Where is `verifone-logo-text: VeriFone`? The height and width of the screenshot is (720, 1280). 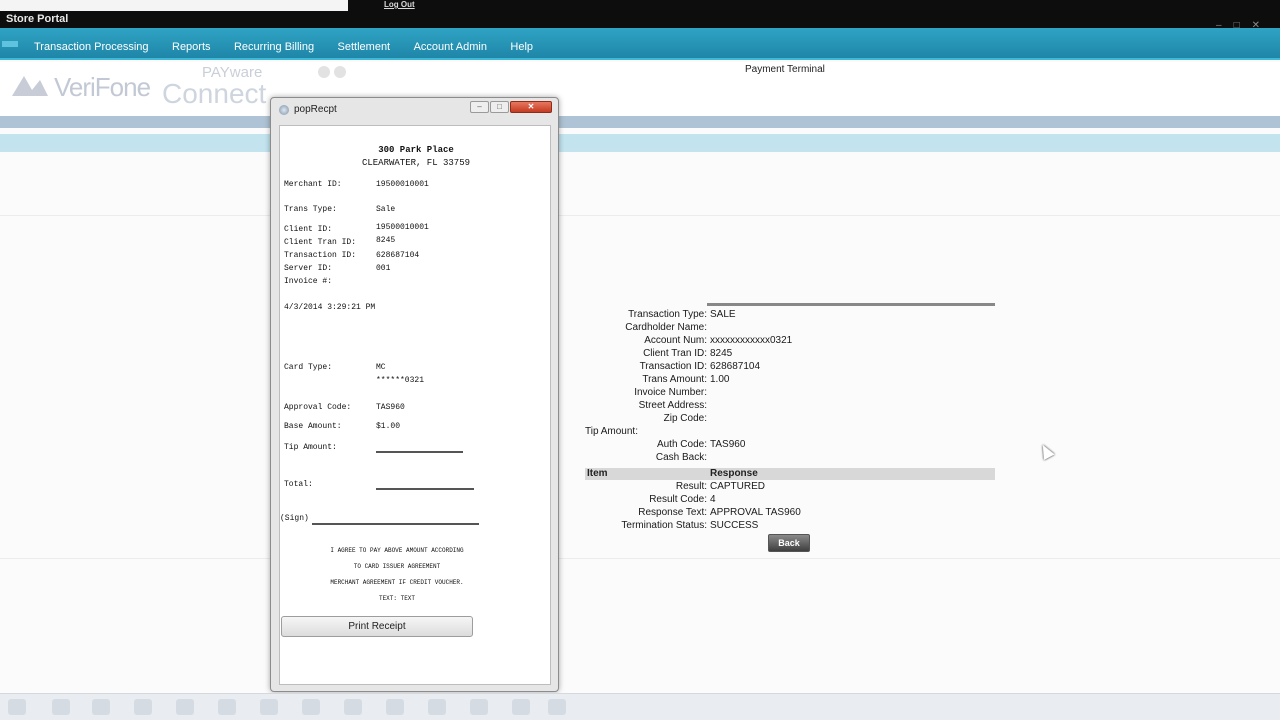 verifone-logo-text: VeriFone is located at coordinates (102, 87).